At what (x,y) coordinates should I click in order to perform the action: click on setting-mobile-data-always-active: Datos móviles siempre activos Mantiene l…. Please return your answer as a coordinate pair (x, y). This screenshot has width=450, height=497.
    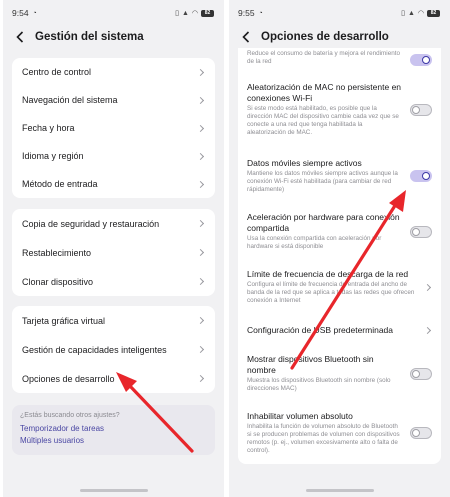
    Looking at the image, I should click on (339, 175).